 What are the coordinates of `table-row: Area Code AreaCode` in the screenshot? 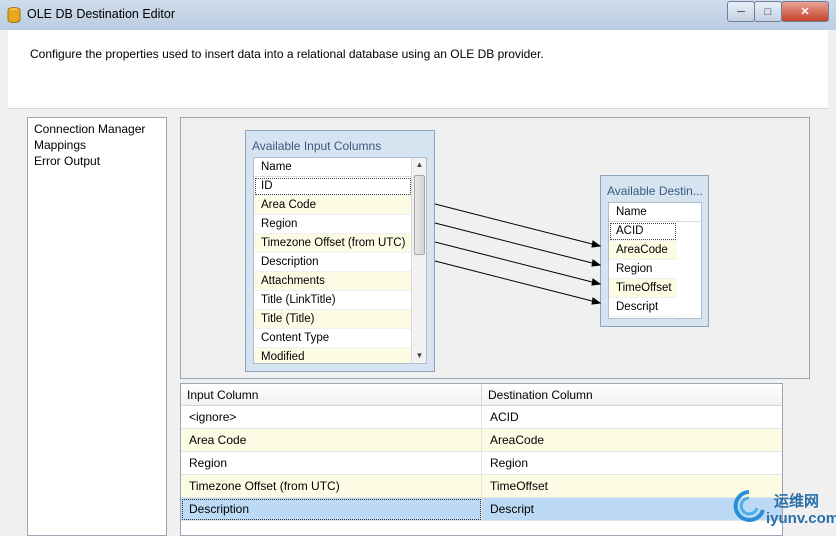 It's located at (481, 440).